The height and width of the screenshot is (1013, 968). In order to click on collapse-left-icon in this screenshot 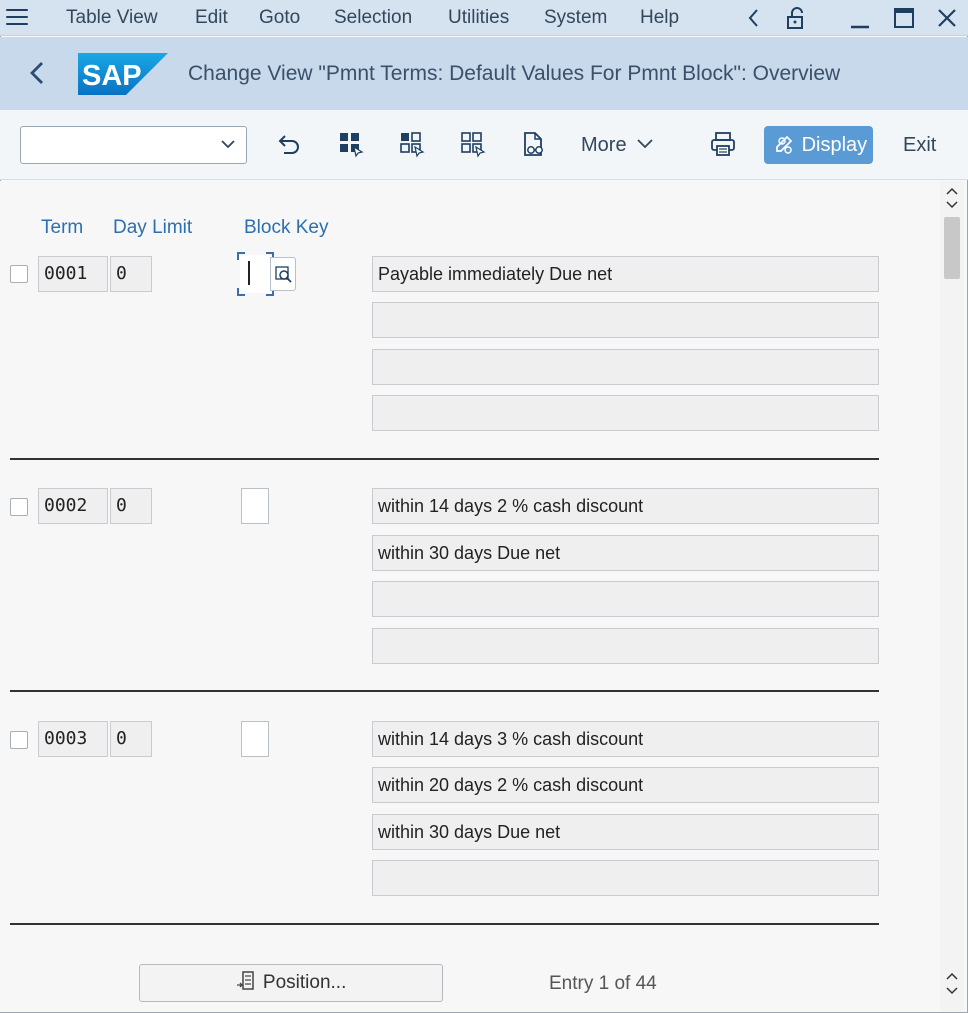, I will do `click(754, 18)`.